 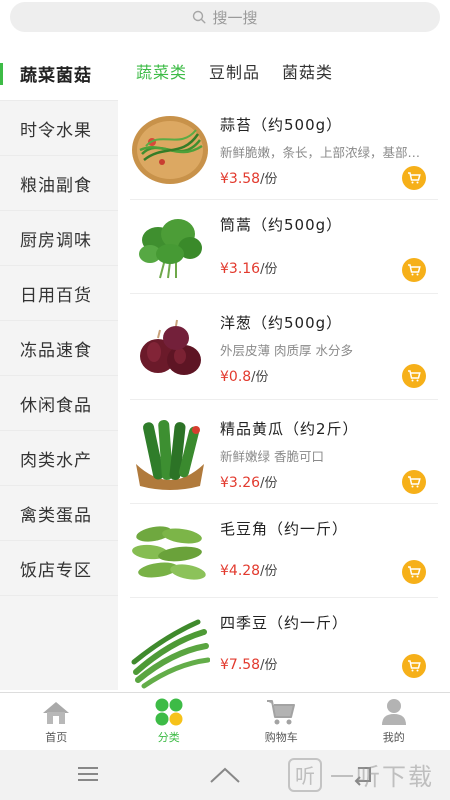 I want to click on sidebar-item-meat-seafood: 肉类水产, so click(x=59, y=458).